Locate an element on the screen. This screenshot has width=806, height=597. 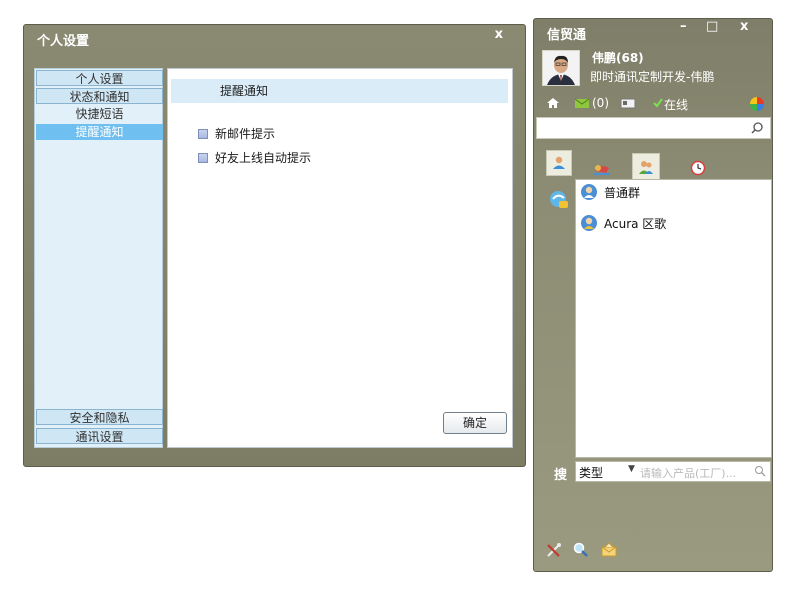
user-name: 伟鹏(68) is located at coordinates (618, 58).